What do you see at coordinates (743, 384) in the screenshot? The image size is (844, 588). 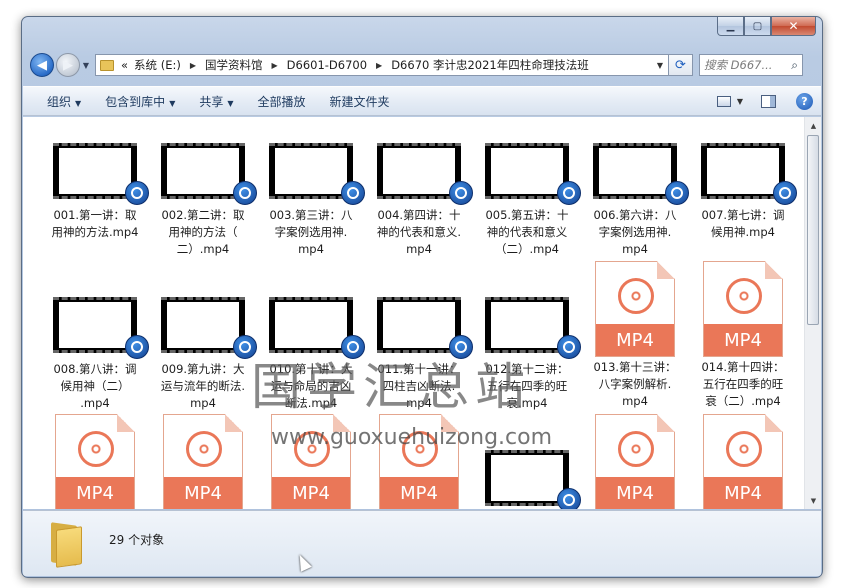 I see `file-name: 014.第十四讲： 五行在四季的旺 衰（二）.mp4` at bounding box center [743, 384].